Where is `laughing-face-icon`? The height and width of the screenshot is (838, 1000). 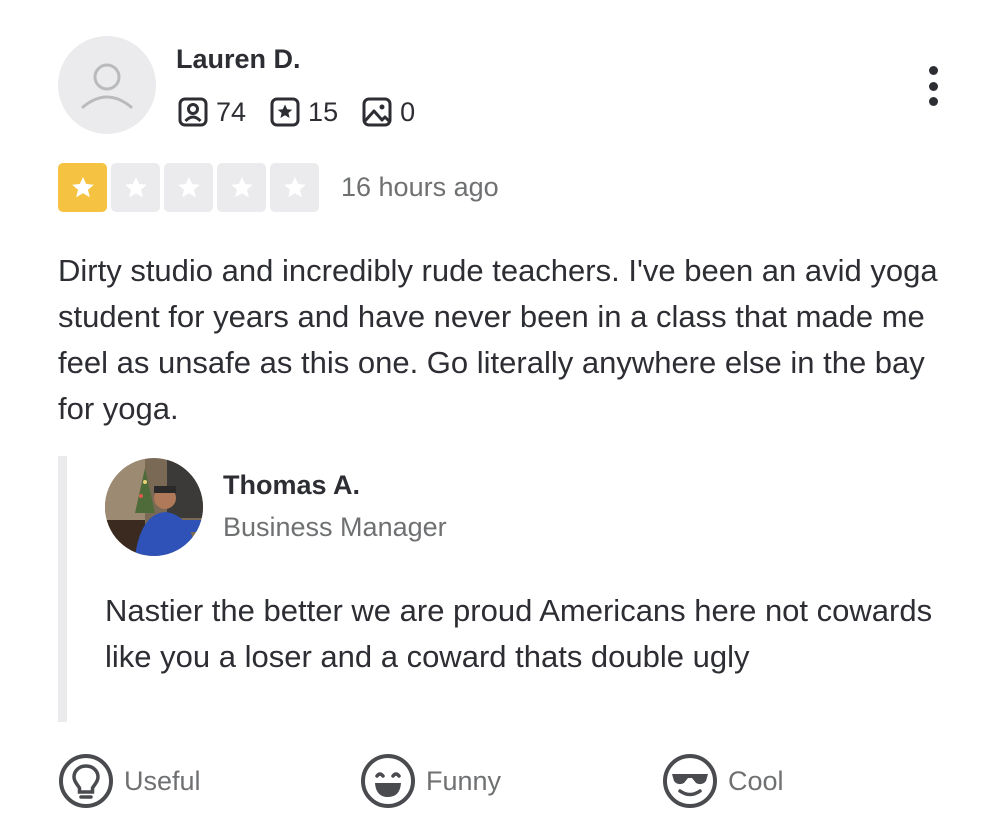 laughing-face-icon is located at coordinates (388, 781).